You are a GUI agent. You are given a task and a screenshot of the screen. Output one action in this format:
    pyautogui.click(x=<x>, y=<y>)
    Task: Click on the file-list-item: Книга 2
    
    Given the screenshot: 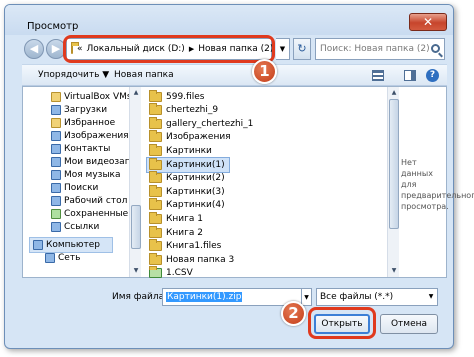 What is the action you would take?
    pyautogui.click(x=176, y=232)
    